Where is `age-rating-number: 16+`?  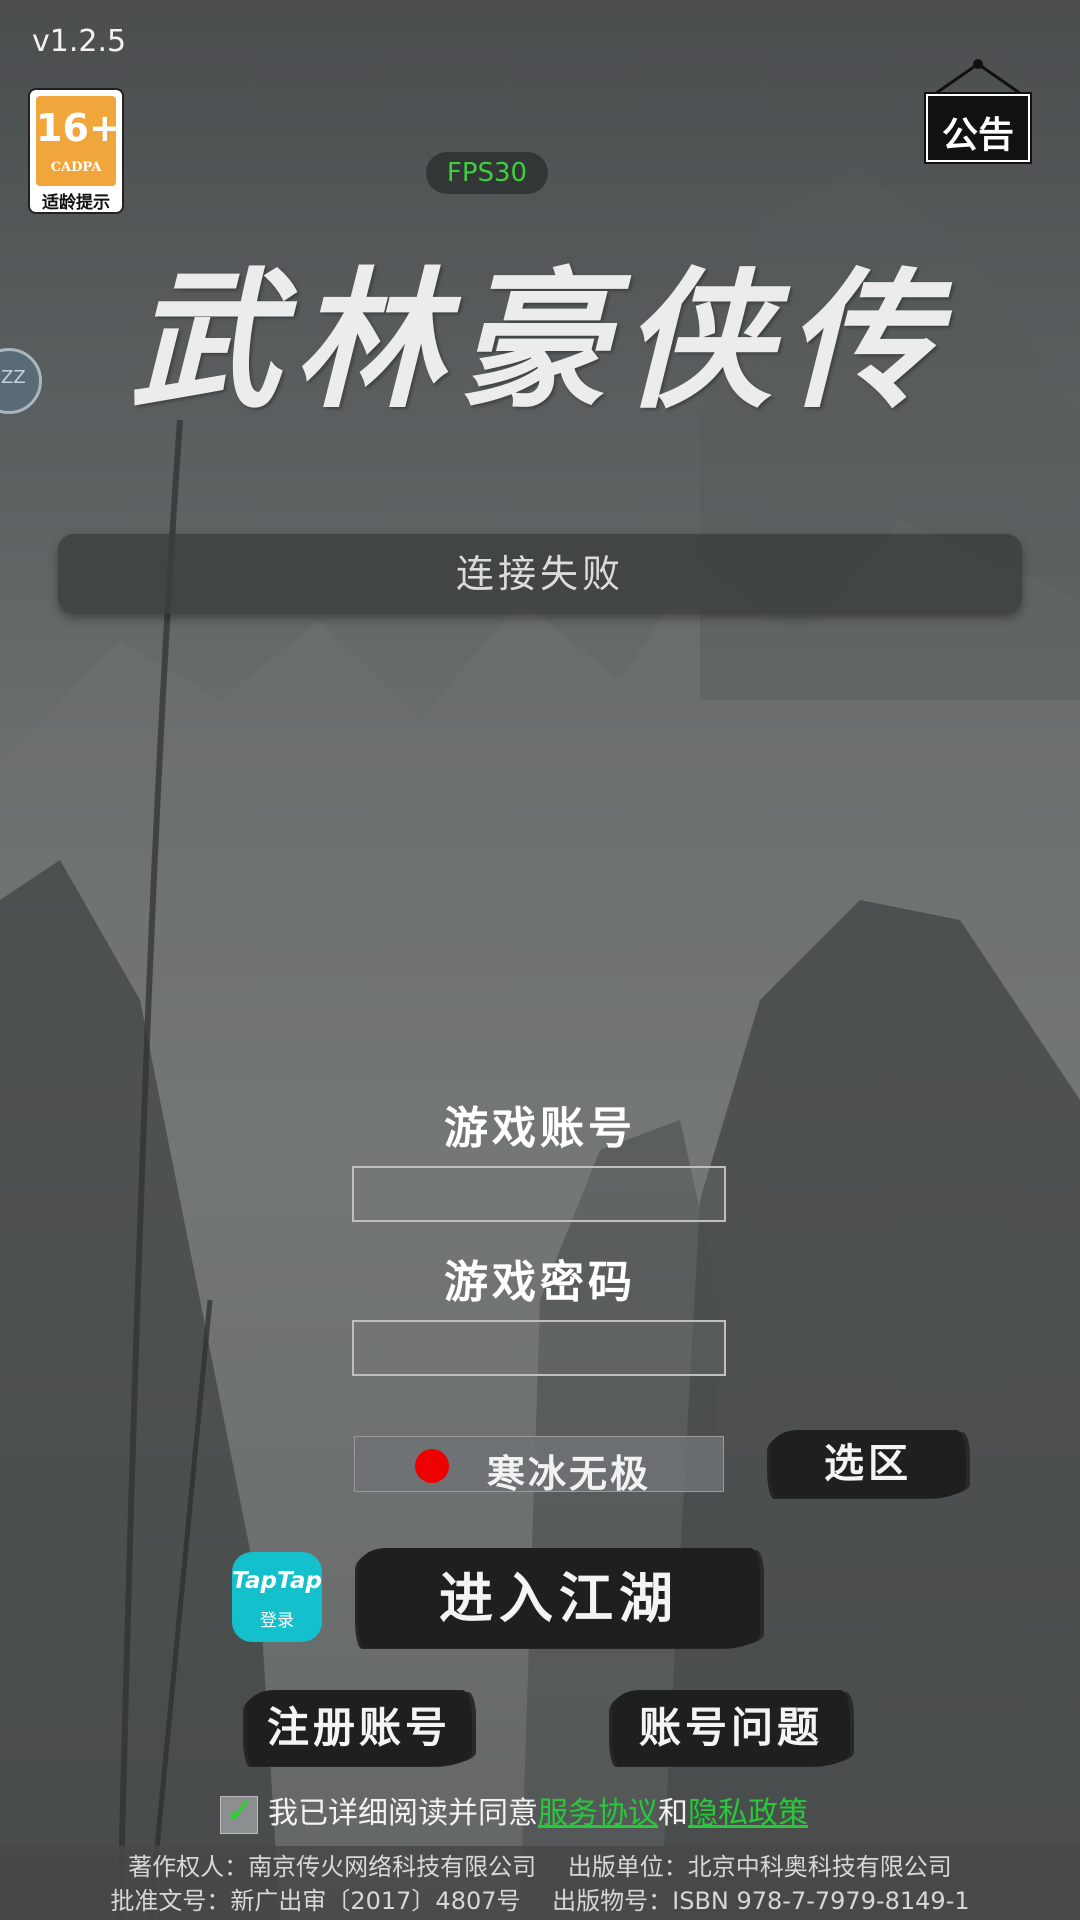
age-rating-number: 16+ is located at coordinates (78, 128).